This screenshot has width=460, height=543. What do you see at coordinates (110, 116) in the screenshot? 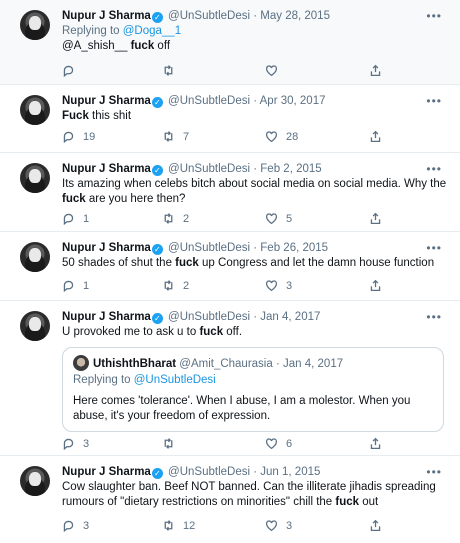
I see `text-part: this shit` at bounding box center [110, 116].